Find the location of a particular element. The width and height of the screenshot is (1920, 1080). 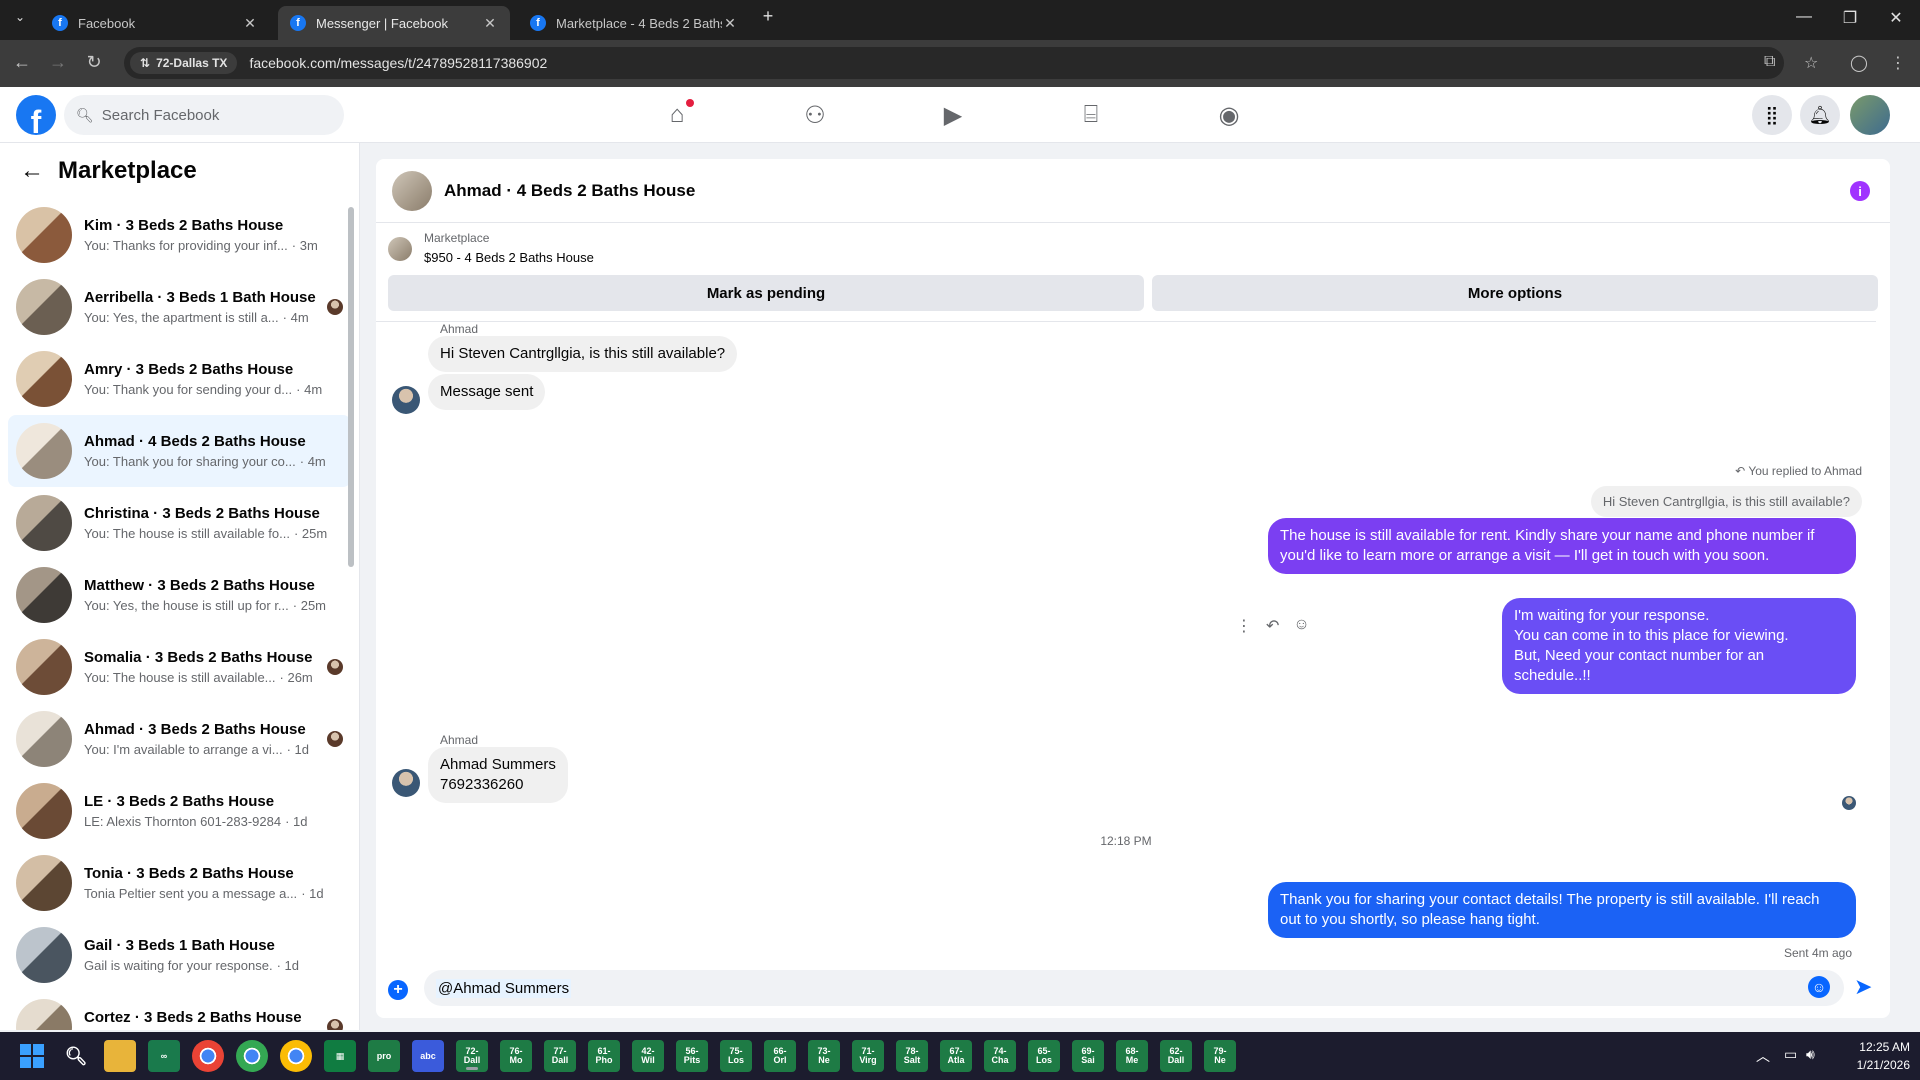

back-arrow-icon: ← is located at coordinates (32, 171).